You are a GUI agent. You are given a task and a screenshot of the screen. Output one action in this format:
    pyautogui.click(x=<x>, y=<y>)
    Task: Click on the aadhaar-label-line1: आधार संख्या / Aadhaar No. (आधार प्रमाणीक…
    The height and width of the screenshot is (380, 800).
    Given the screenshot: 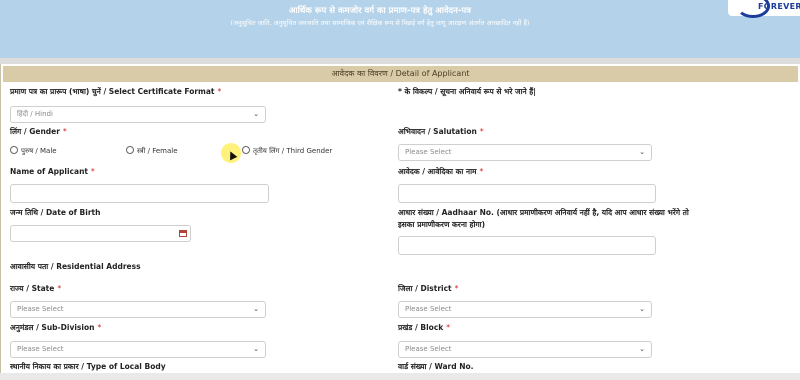 What is the action you would take?
    pyautogui.click(x=543, y=212)
    